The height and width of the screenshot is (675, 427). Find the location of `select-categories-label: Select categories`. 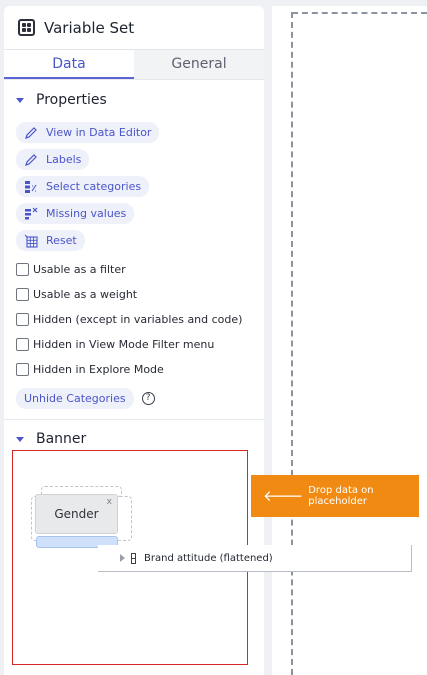

select-categories-label: Select categories is located at coordinates (94, 186).